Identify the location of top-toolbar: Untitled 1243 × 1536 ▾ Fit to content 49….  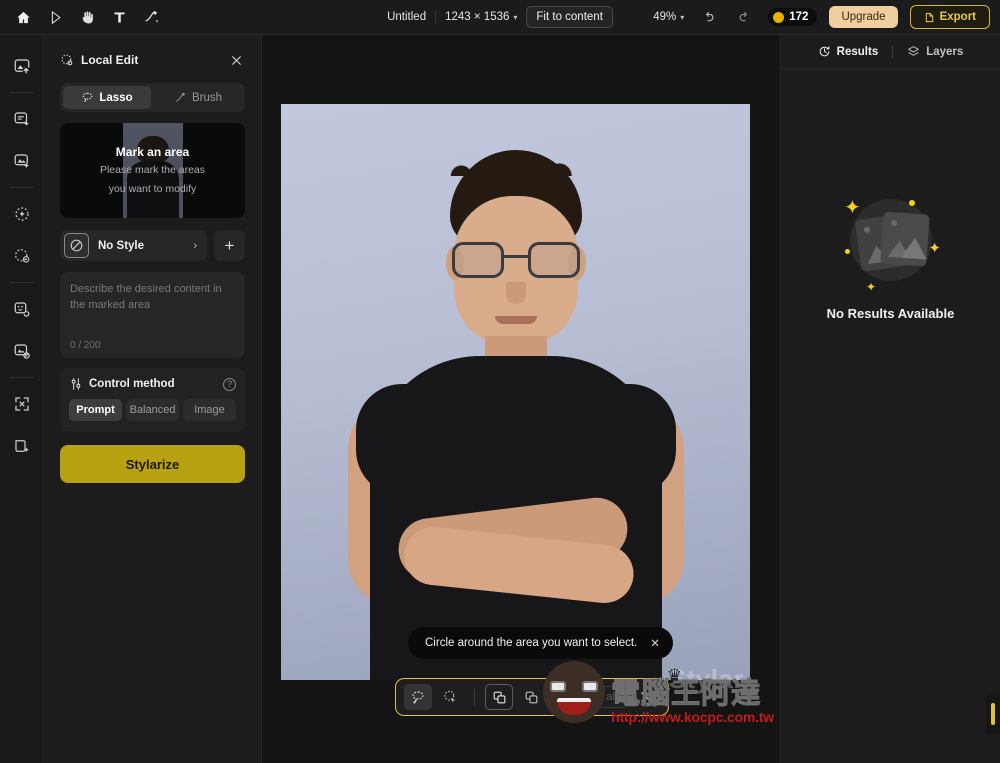
(500, 17).